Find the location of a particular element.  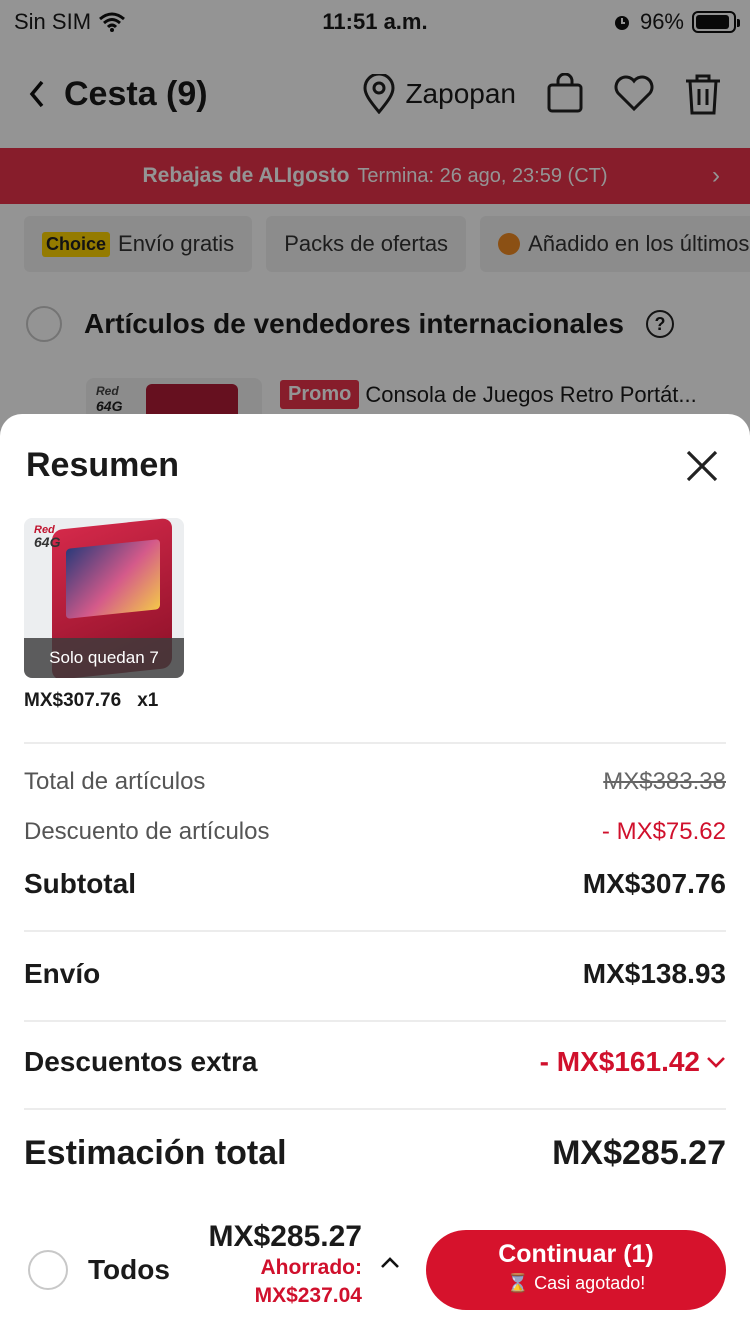

extra-discounts-toggle: - MX$161.42 is located at coordinates (633, 1062).